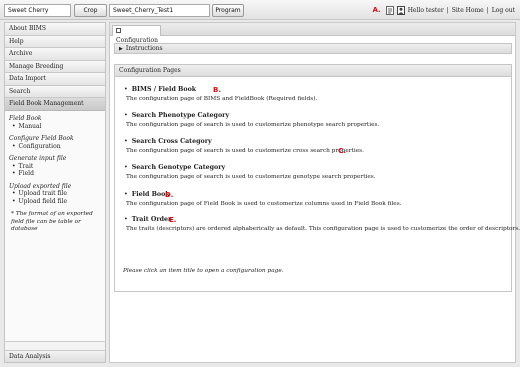 The height and width of the screenshot is (367, 520). What do you see at coordinates (37, 10) in the screenshot?
I see `crop-field: Sweet Cherry` at bounding box center [37, 10].